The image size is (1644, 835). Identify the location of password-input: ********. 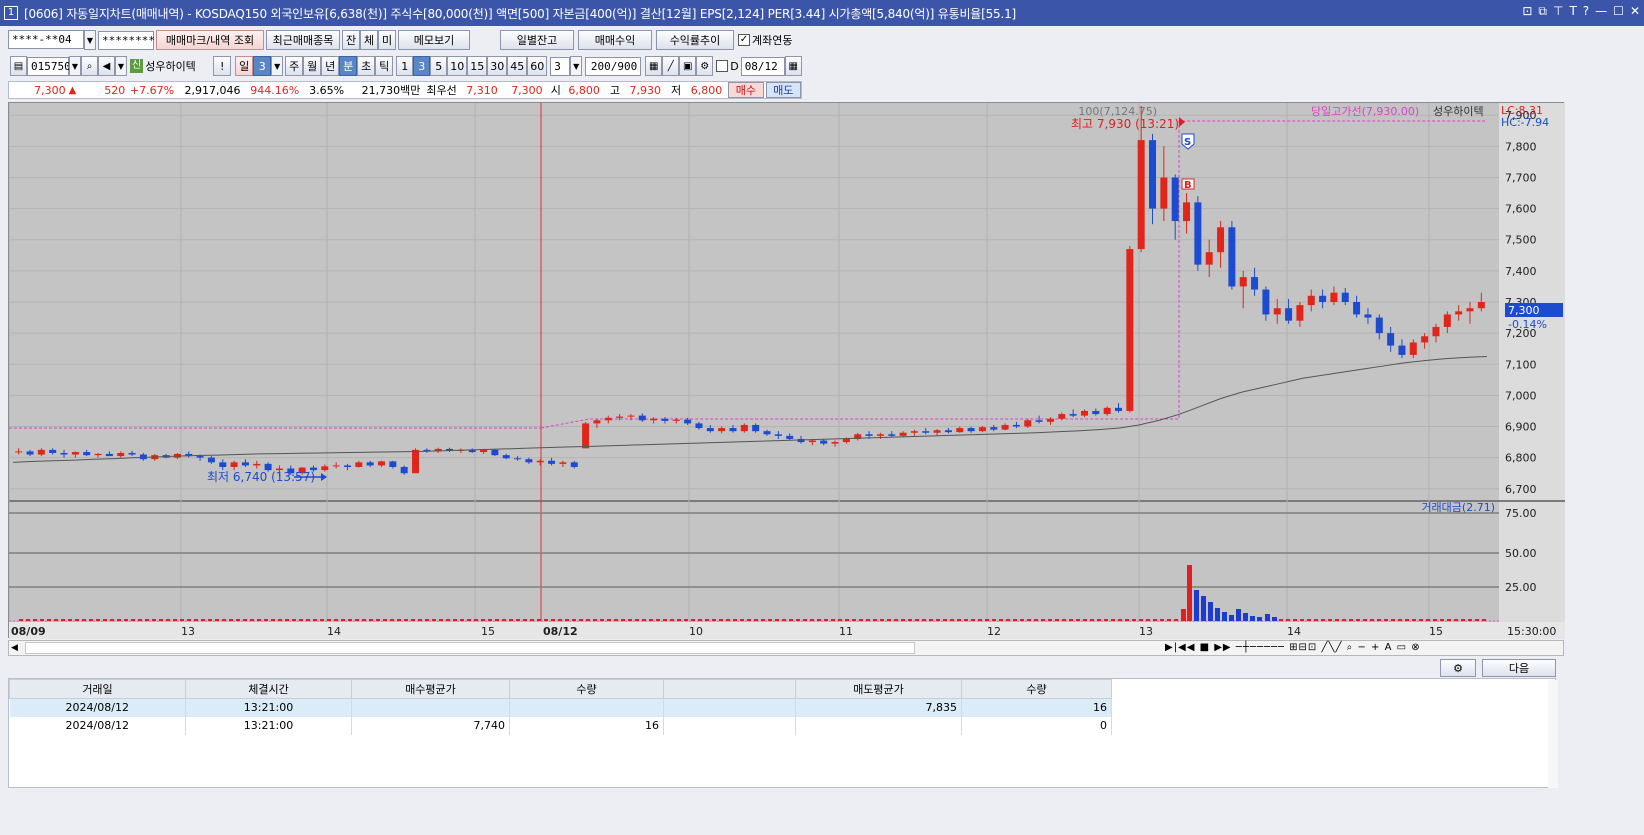
(126, 40).